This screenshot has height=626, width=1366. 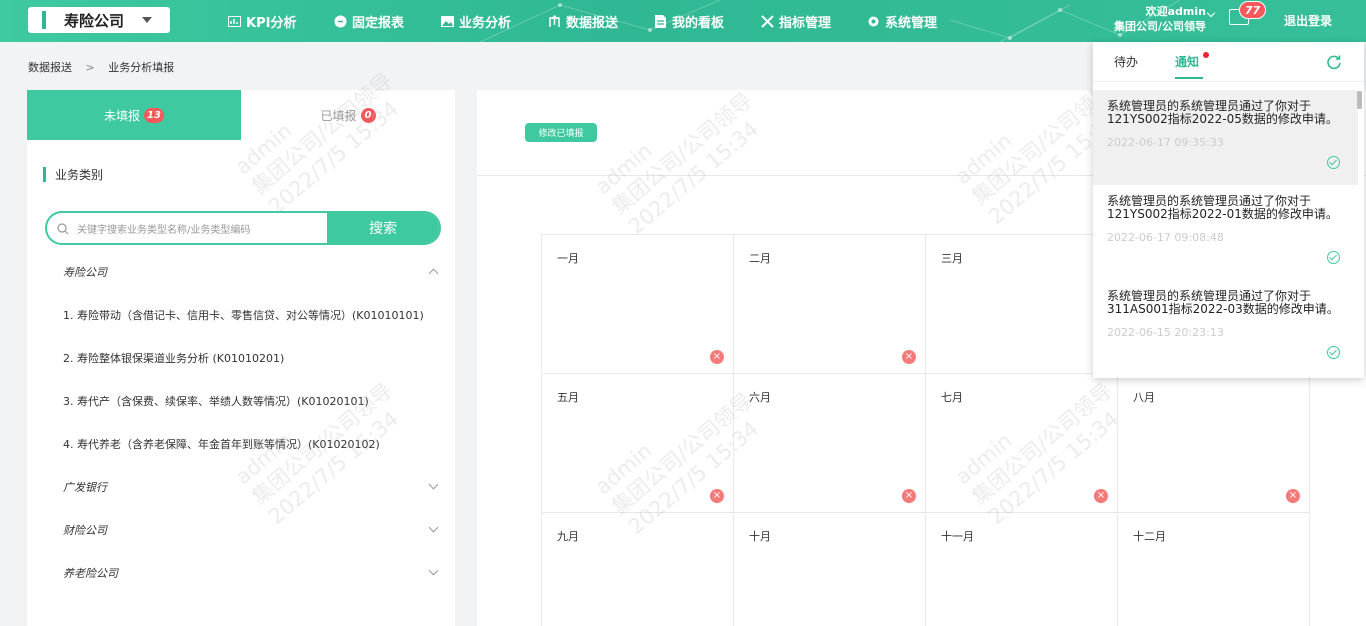 I want to click on nav-data-submit: 数据报送, so click(x=583, y=21).